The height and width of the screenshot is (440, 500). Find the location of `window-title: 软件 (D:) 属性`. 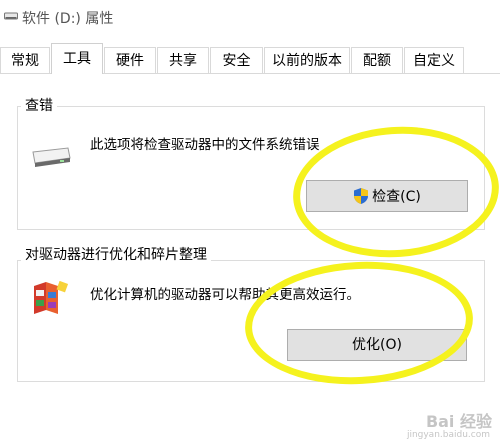

window-title: 软件 (D:) 属性 is located at coordinates (68, 19).